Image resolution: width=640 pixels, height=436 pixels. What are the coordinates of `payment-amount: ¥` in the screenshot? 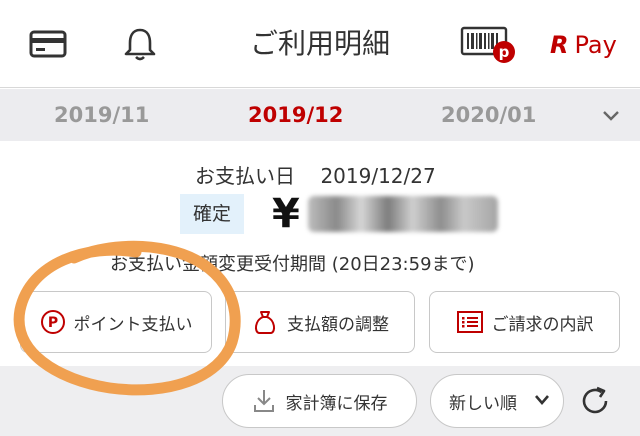 It's located at (385, 214).